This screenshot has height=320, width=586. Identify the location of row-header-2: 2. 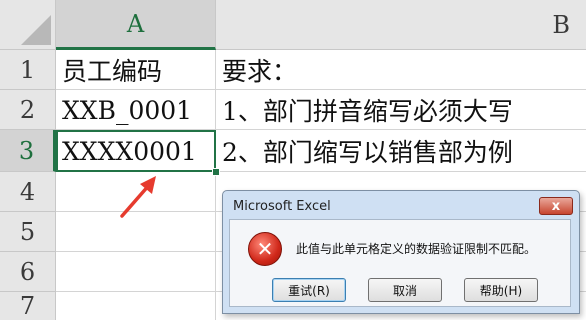
(28, 110).